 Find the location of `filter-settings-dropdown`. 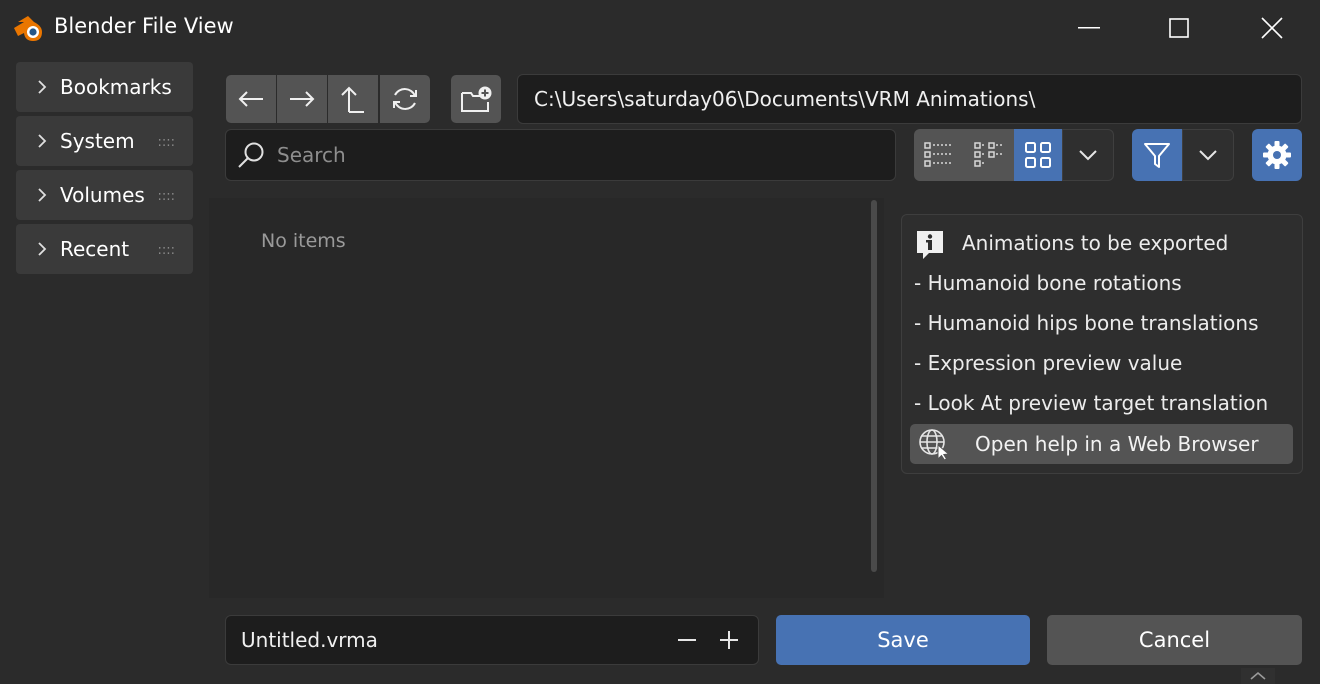

filter-settings-dropdown is located at coordinates (1208, 155).